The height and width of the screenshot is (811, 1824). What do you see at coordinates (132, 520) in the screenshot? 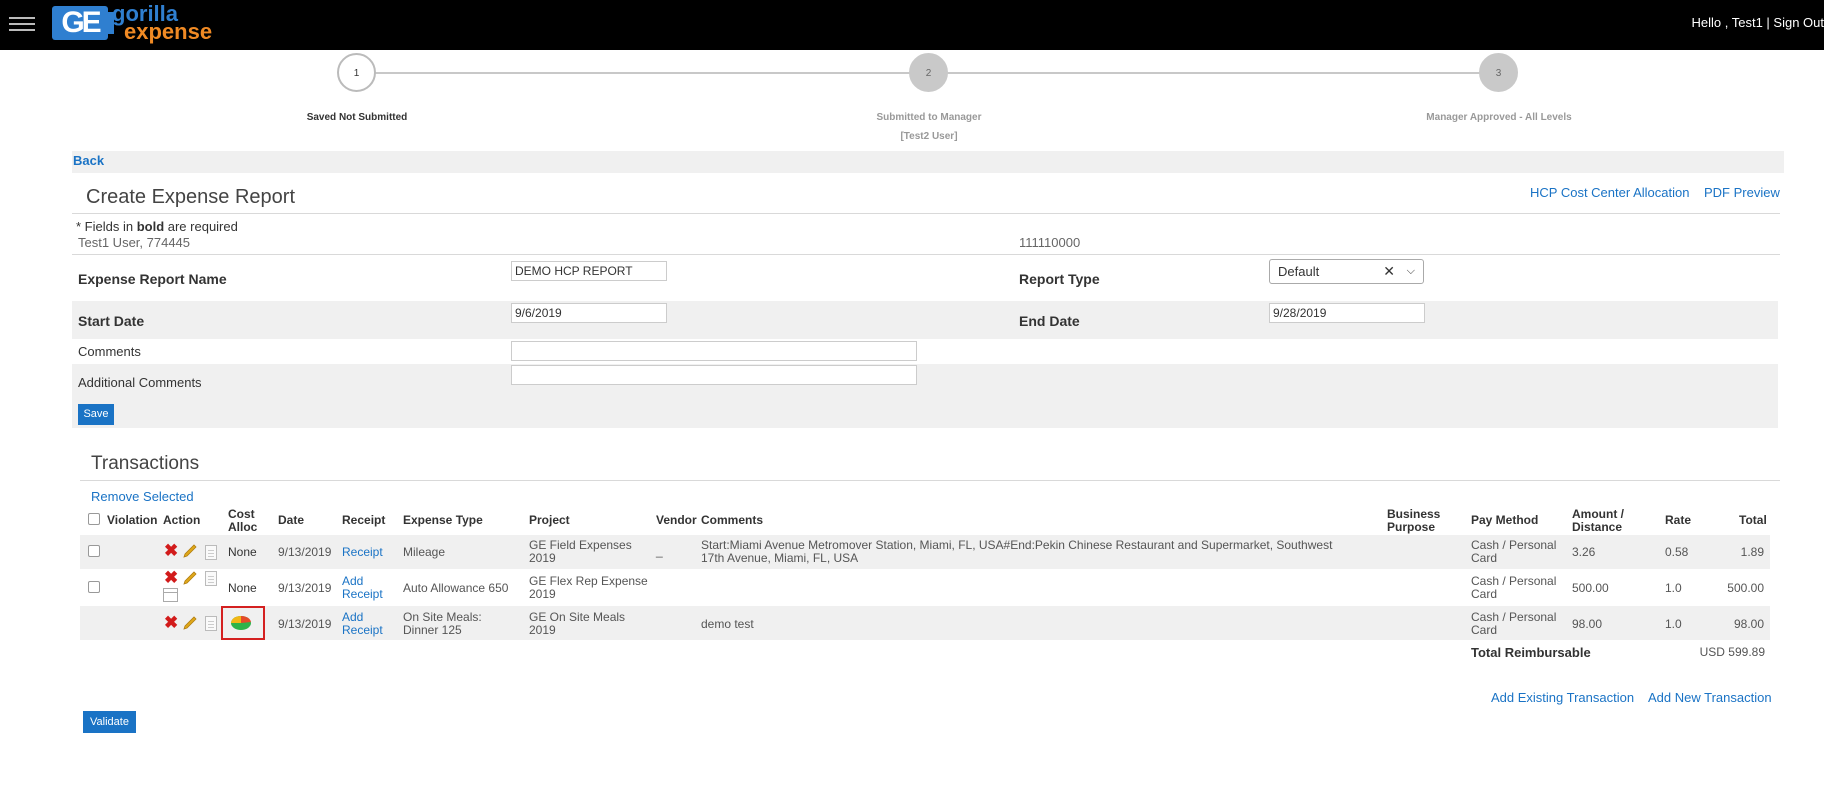
I see `col-violation: Violation` at bounding box center [132, 520].